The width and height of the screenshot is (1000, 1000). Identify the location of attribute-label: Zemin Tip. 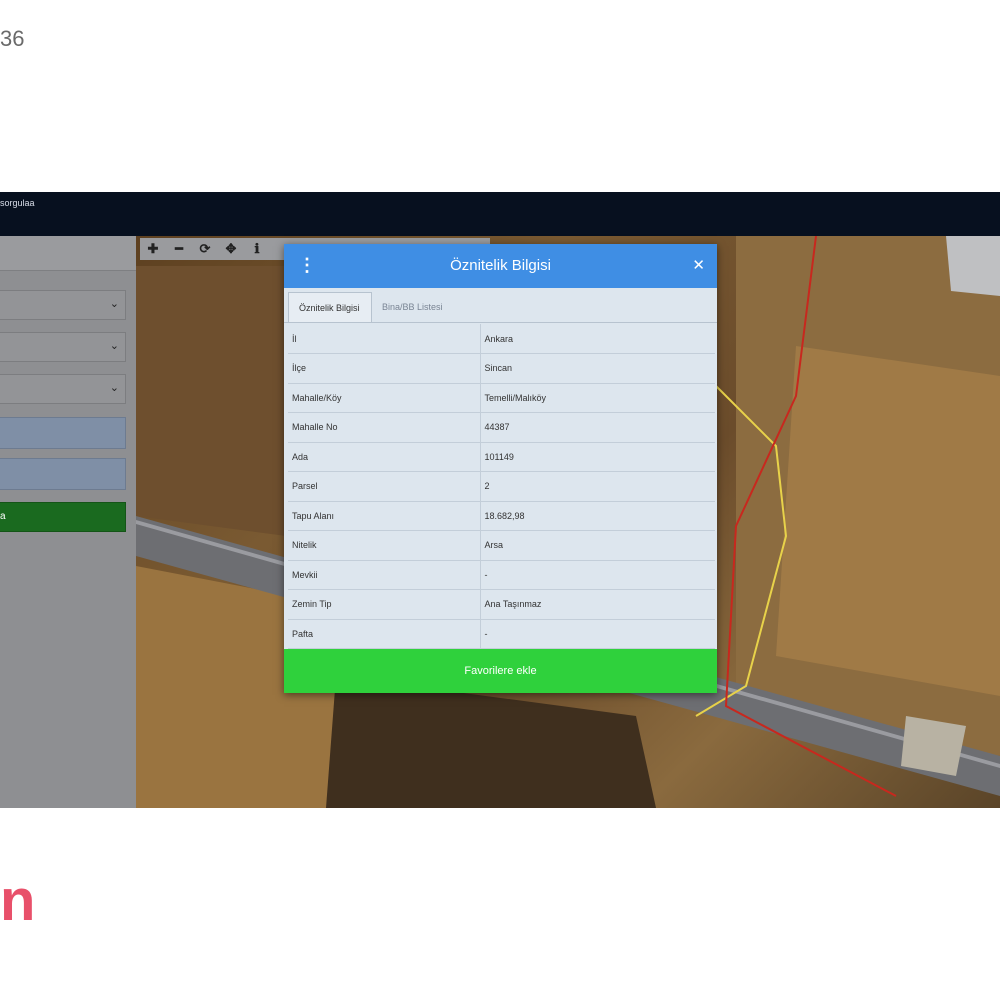
(384, 604).